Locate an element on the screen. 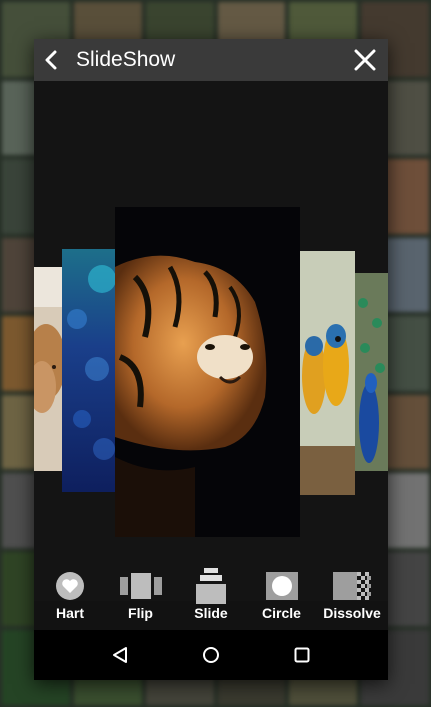 The height and width of the screenshot is (707, 431). nav-recents-icon is located at coordinates (302, 655).